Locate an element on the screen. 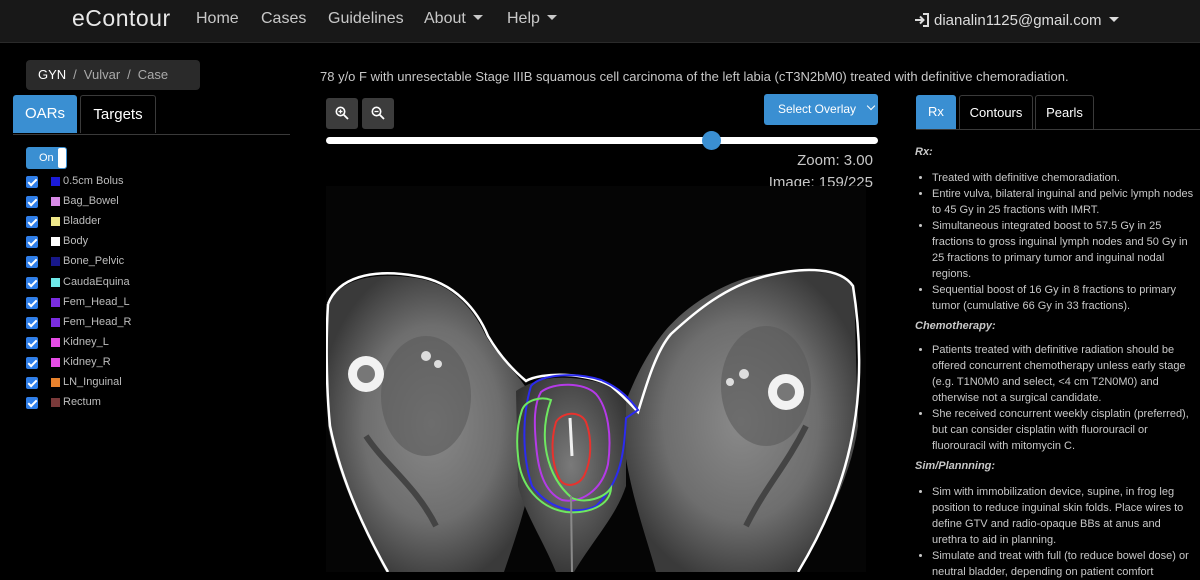 This screenshot has height=580, width=1200. nav-about: About is located at coordinates (453, 19).